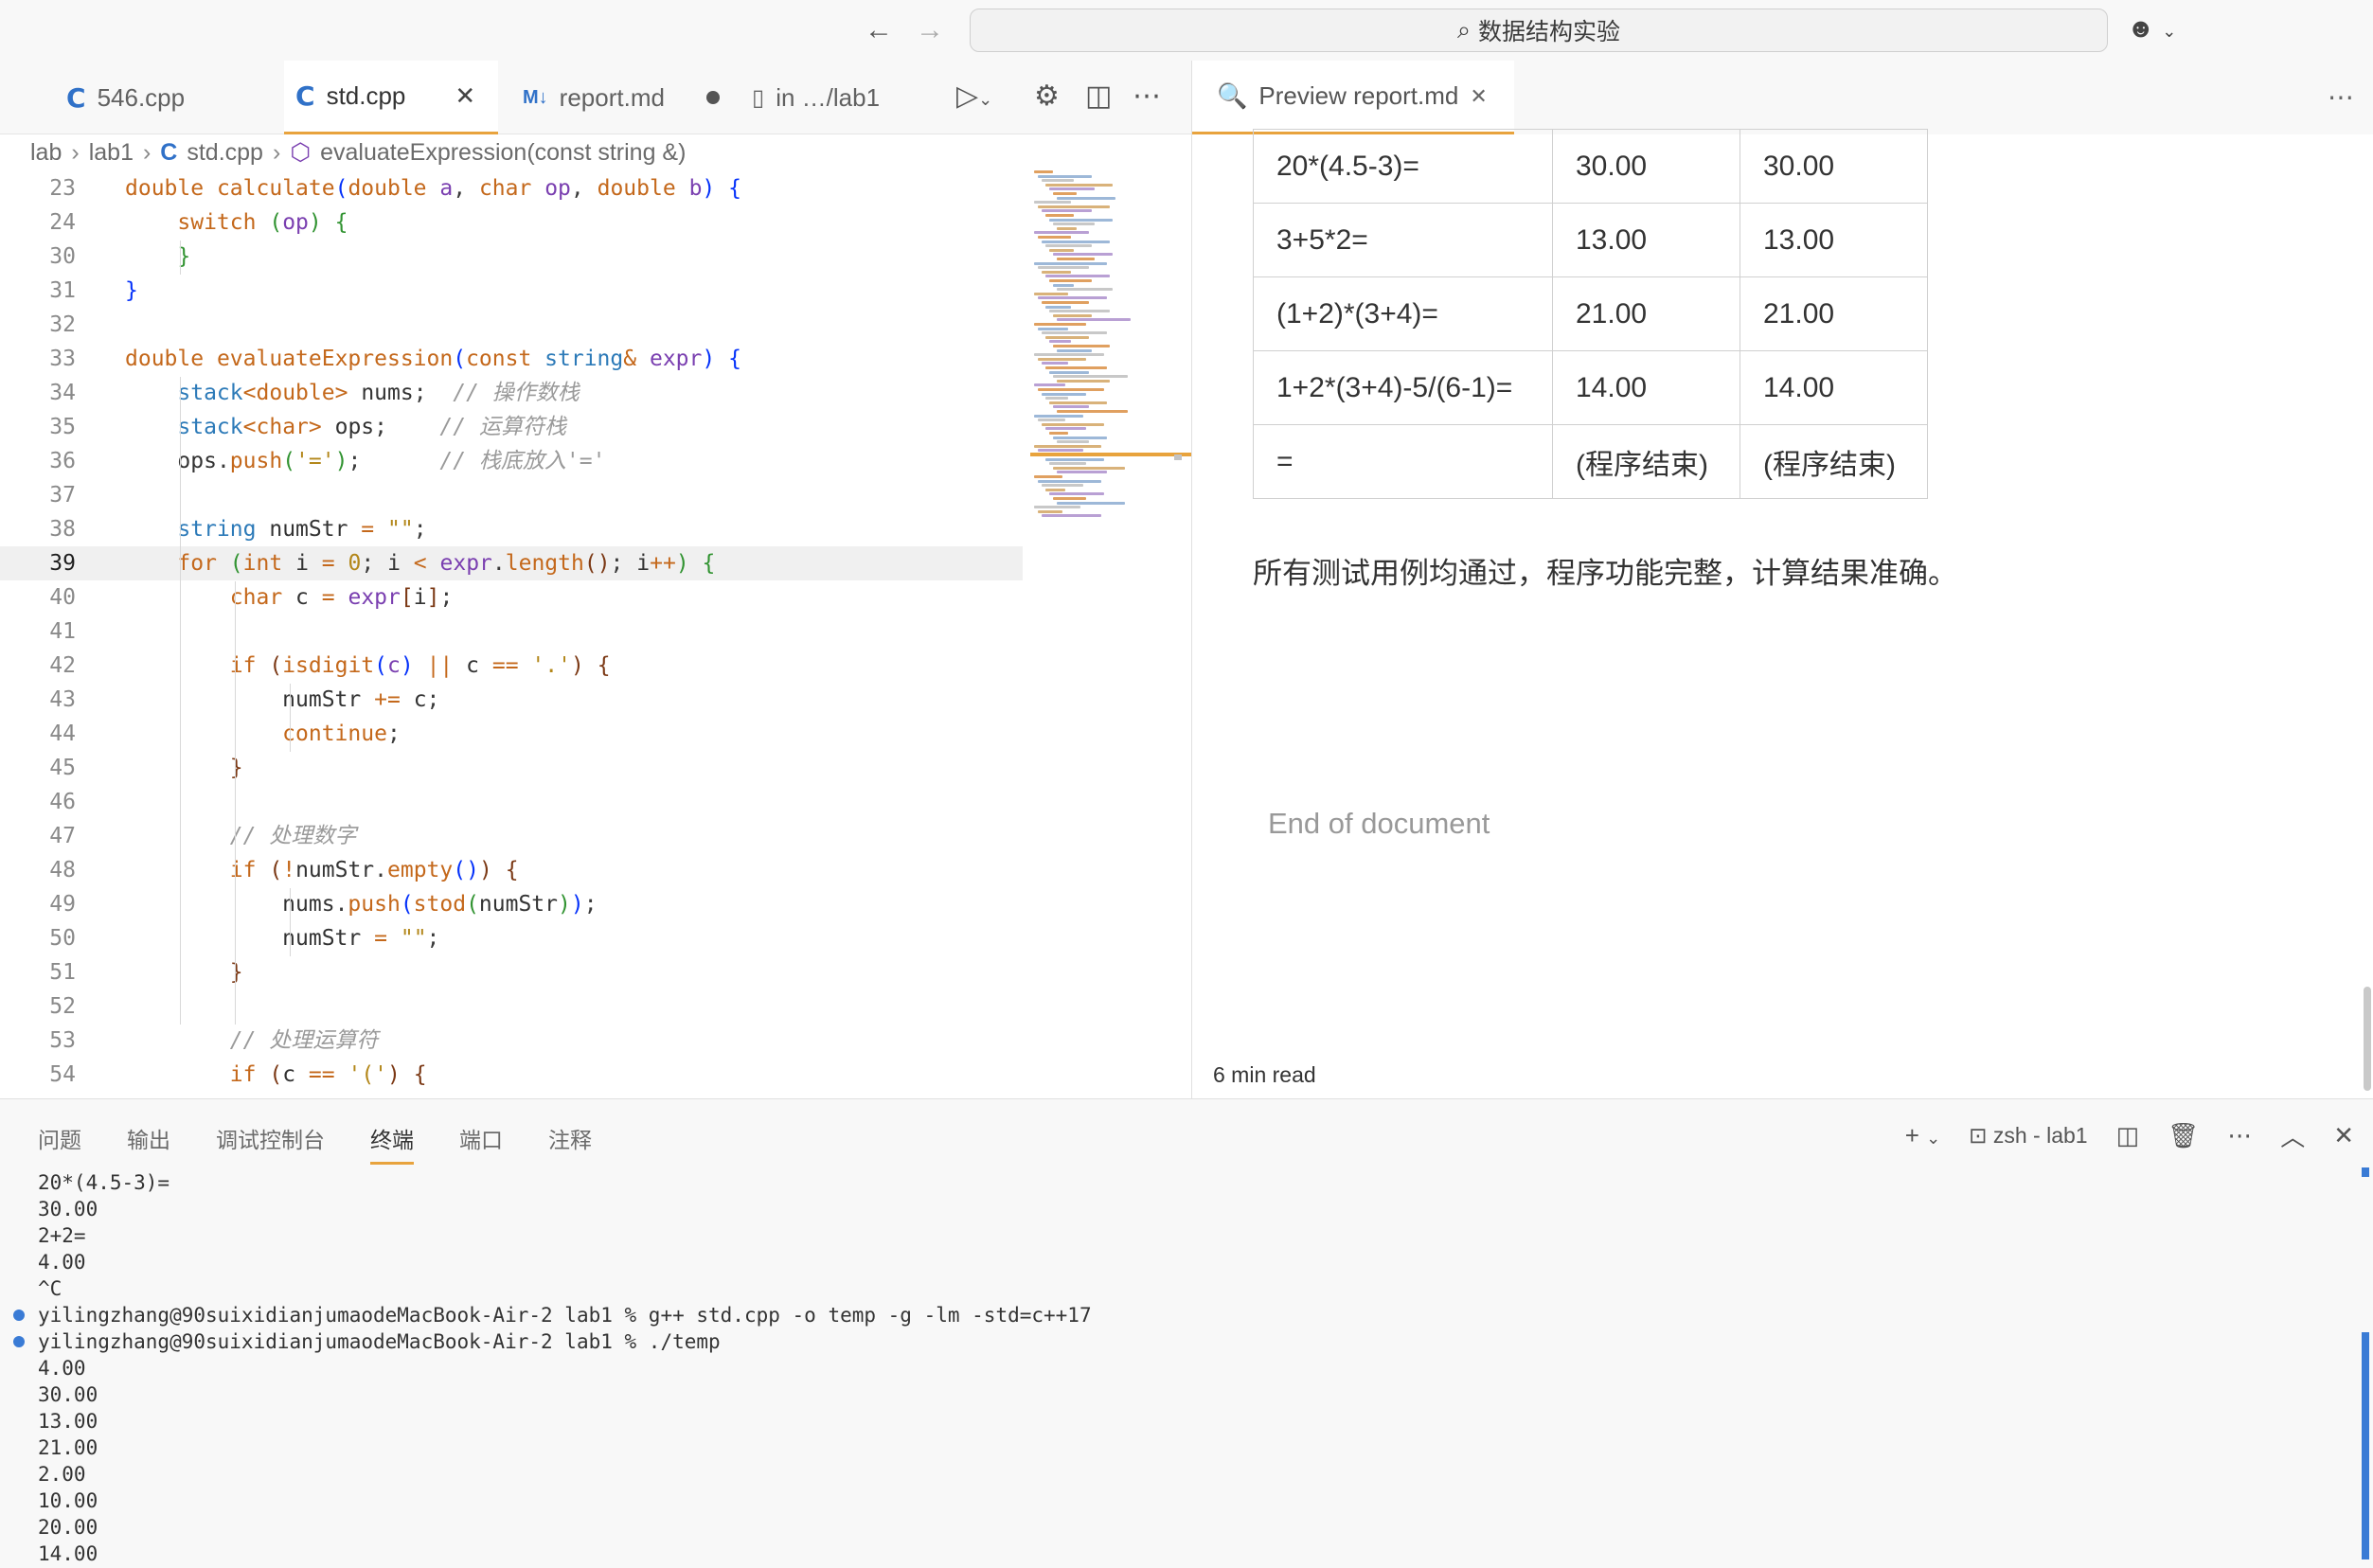 Image resolution: width=2373 pixels, height=1568 pixels. What do you see at coordinates (511, 461) in the screenshot?
I see `code-line: 36 ops.push('='); // 栈底放入'='` at bounding box center [511, 461].